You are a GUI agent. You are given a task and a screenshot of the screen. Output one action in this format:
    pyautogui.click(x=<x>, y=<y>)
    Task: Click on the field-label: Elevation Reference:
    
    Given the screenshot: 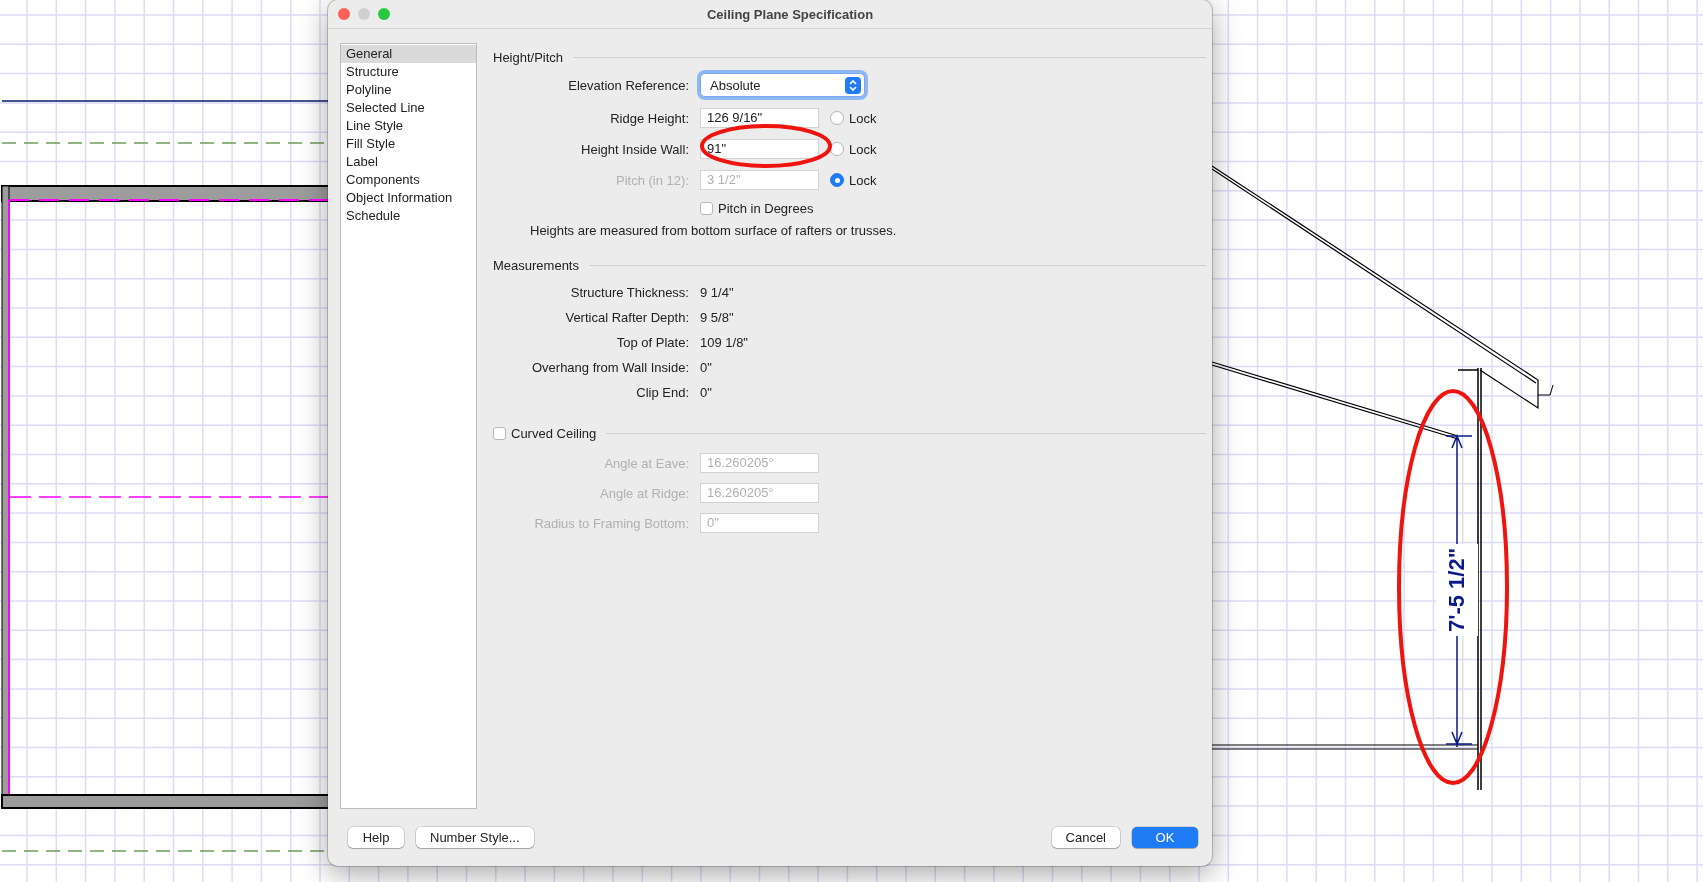 What is the action you would take?
    pyautogui.click(x=628, y=85)
    